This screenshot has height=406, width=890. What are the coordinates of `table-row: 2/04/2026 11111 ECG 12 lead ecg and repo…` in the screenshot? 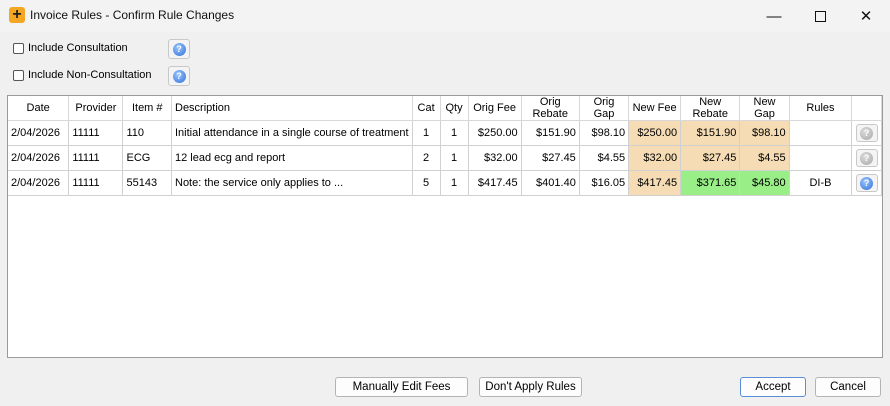 It's located at (445, 158).